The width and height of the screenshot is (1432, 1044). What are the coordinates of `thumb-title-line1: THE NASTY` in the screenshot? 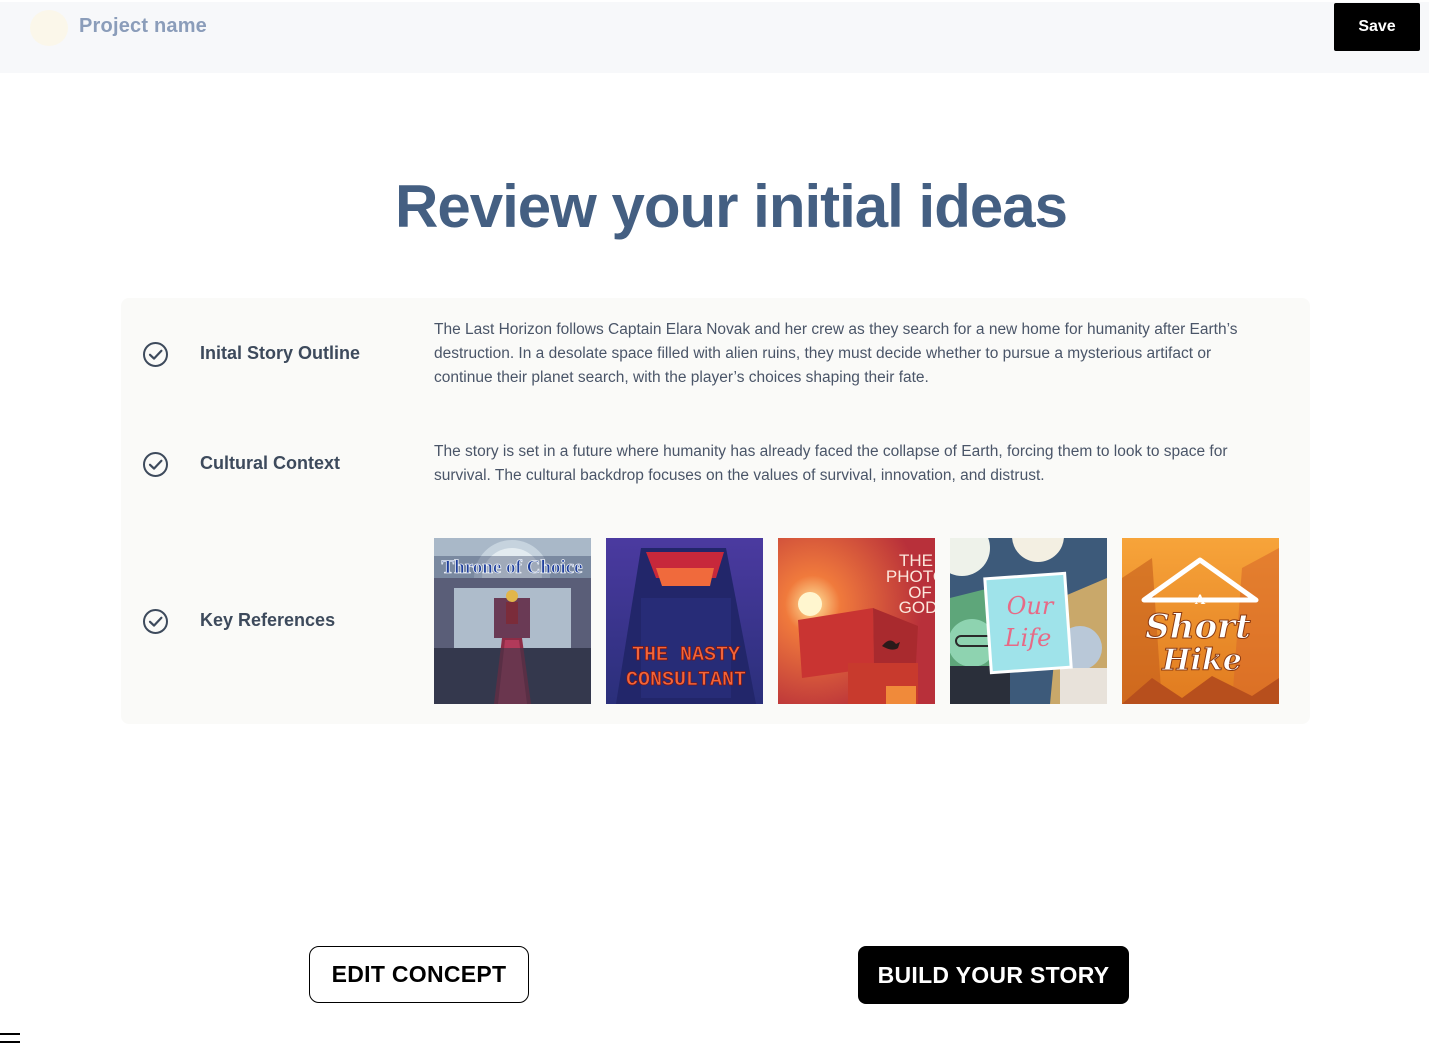 It's located at (686, 655).